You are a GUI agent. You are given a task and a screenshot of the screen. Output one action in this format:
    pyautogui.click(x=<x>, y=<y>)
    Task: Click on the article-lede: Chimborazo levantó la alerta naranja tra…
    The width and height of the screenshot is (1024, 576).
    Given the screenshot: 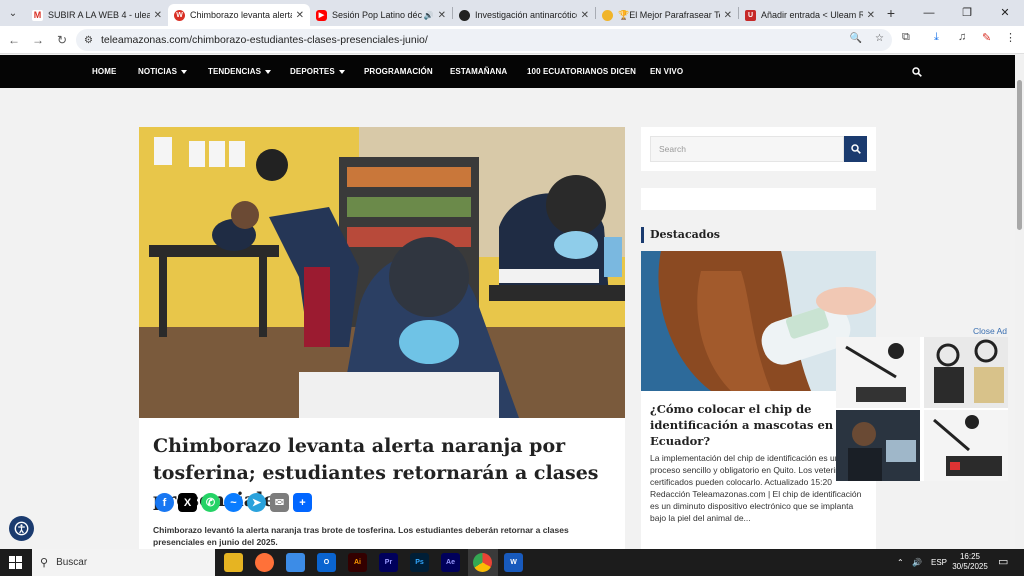 What is the action you would take?
    pyautogui.click(x=361, y=536)
    